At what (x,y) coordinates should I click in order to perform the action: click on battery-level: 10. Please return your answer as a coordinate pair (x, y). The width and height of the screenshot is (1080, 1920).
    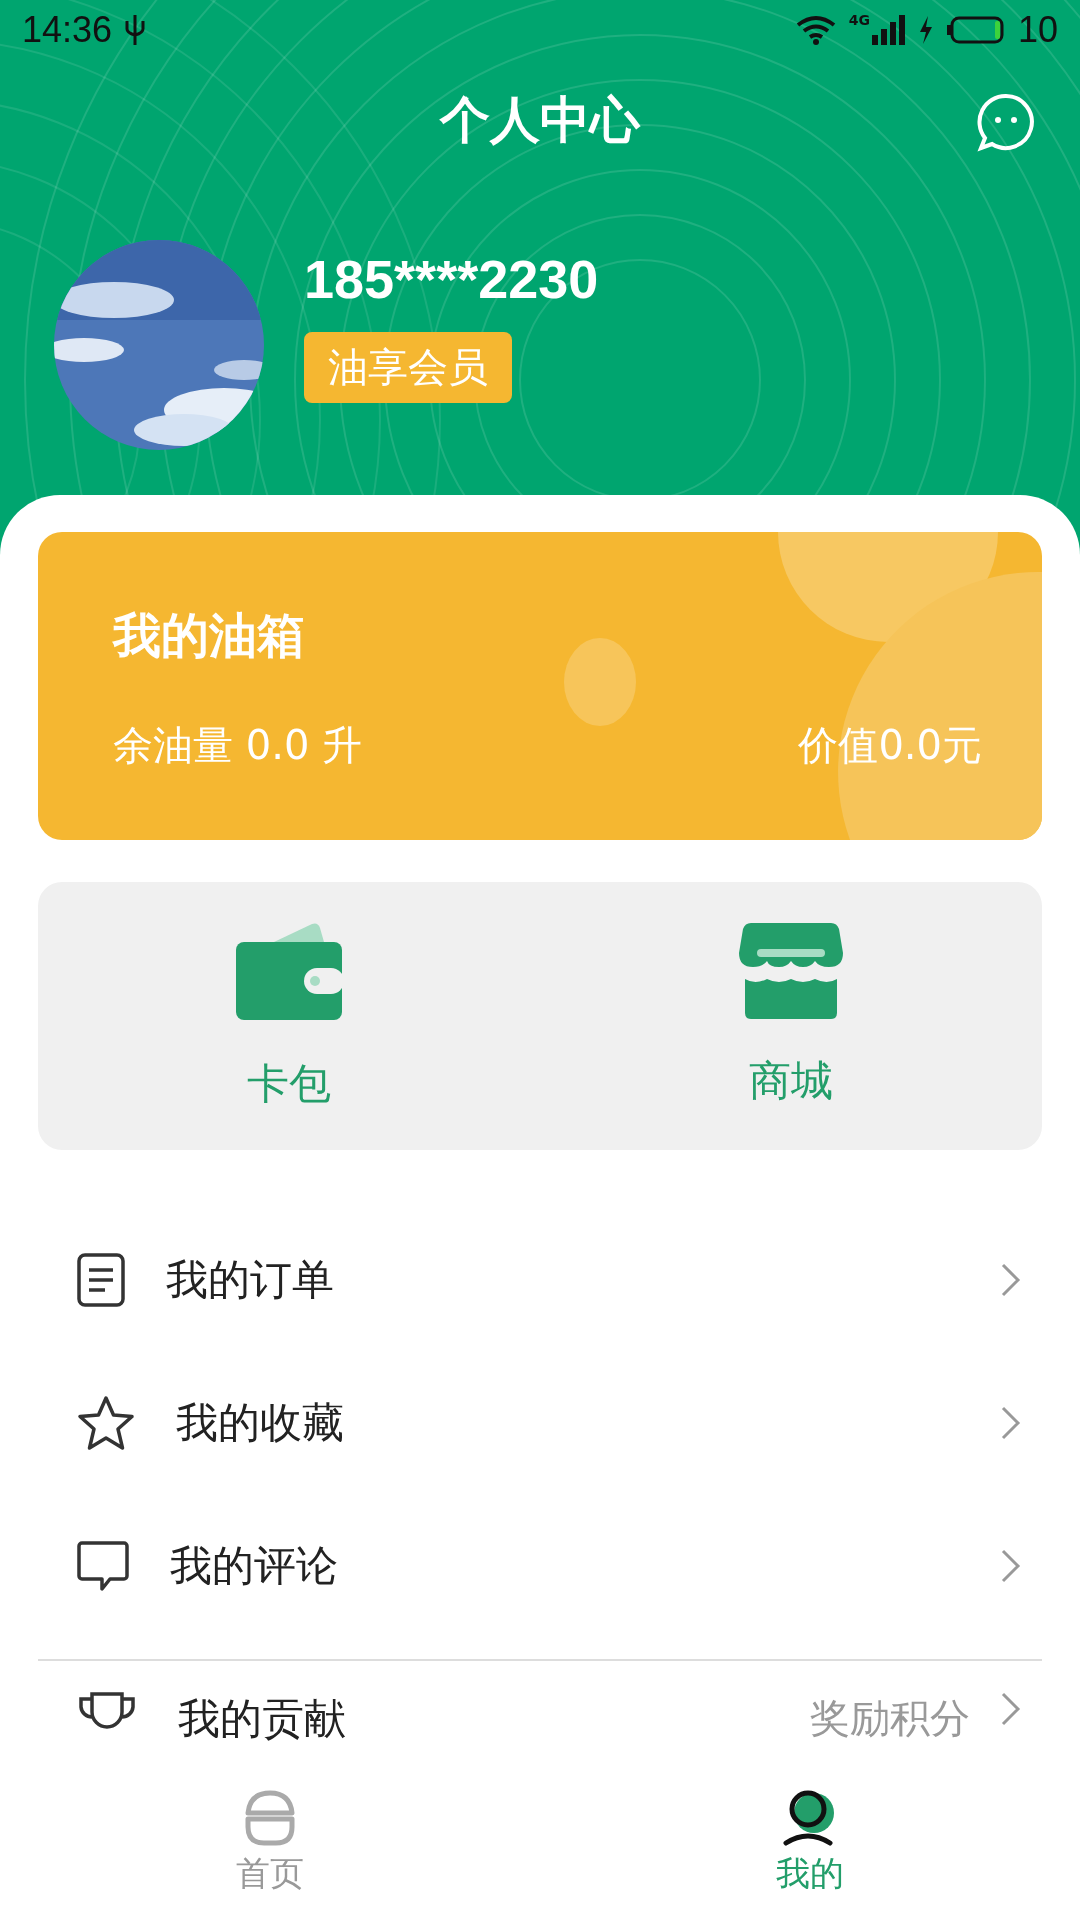
    Looking at the image, I should click on (1037, 30).